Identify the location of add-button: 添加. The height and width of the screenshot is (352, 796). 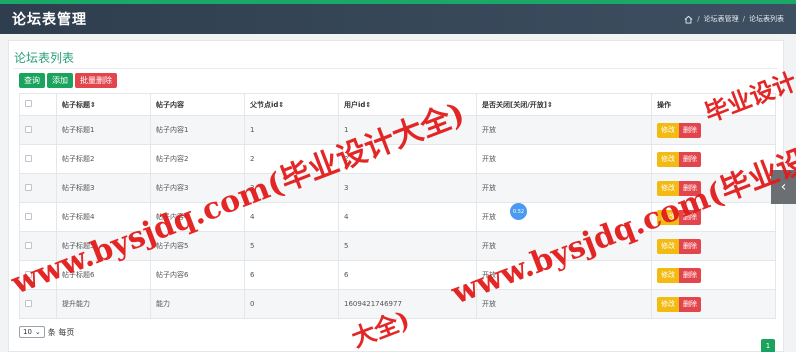
(60, 80).